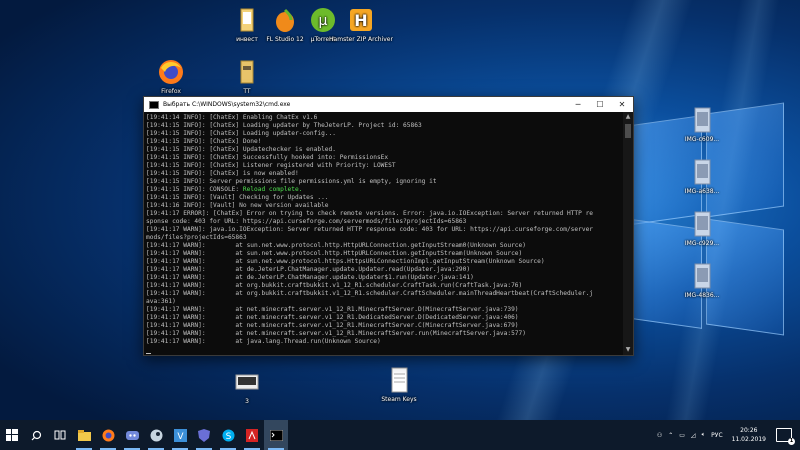 This screenshot has width=800, height=450. I want to click on file-explorer-icon, so click(84, 435).